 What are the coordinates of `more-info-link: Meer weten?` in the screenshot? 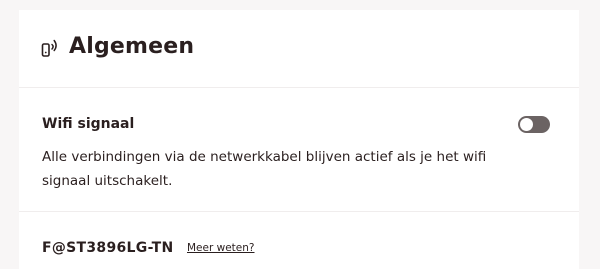 It's located at (221, 248).